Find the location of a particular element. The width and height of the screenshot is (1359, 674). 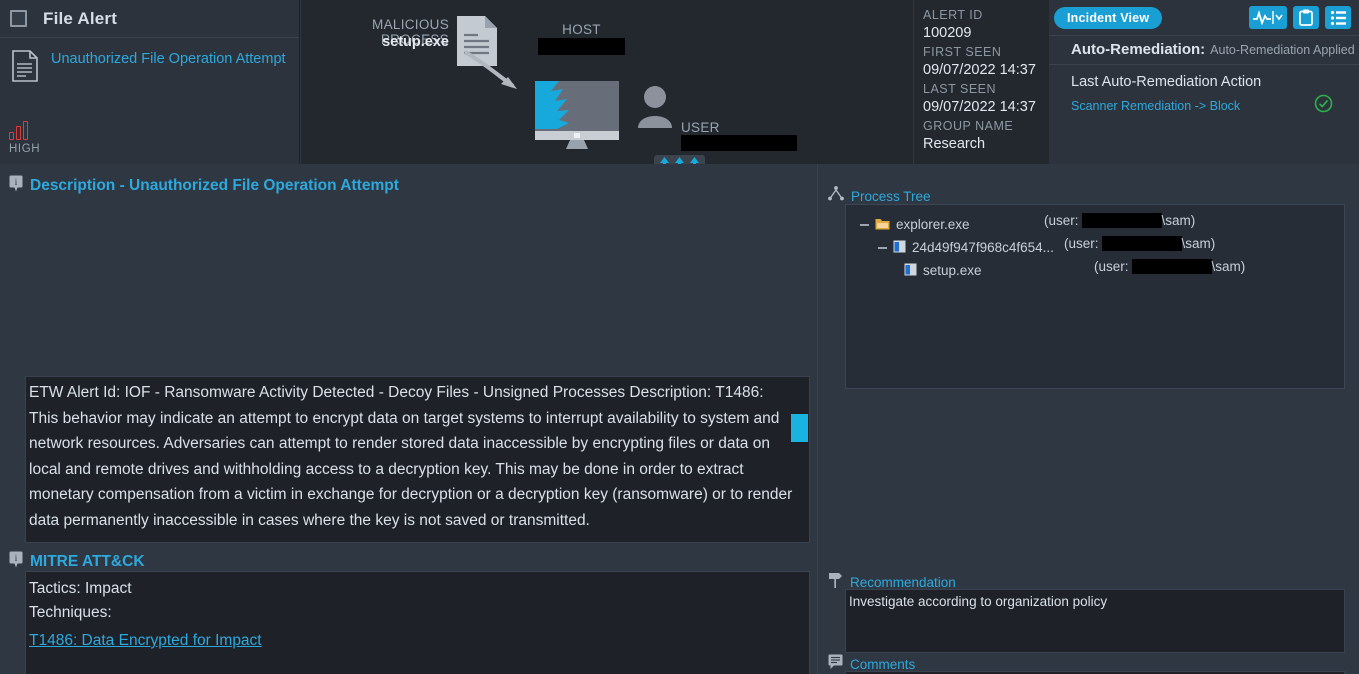

process-tree-title: Process Tree is located at coordinates (891, 196).